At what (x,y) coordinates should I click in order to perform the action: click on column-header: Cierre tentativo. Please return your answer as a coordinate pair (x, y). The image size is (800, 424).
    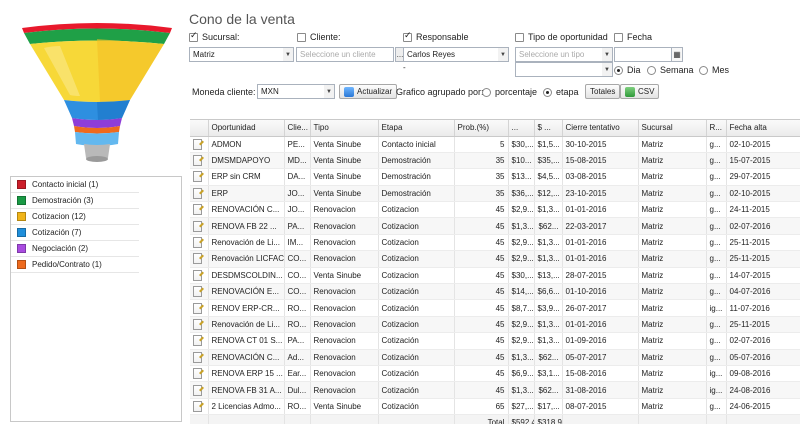
    Looking at the image, I should click on (600, 128).